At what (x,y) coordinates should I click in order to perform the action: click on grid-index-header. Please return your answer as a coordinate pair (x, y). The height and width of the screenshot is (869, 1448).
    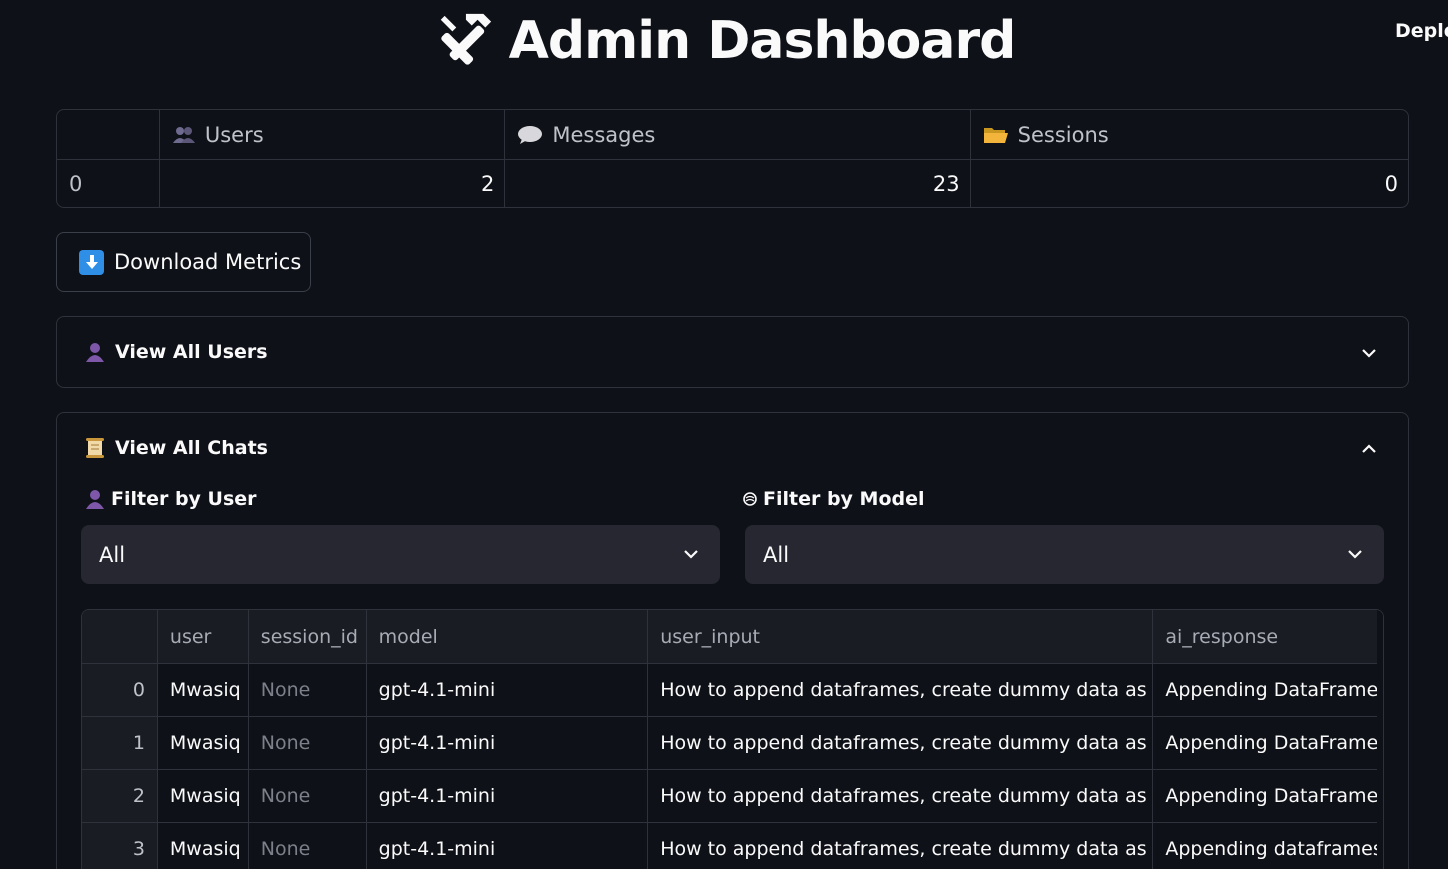
    Looking at the image, I should click on (120, 636).